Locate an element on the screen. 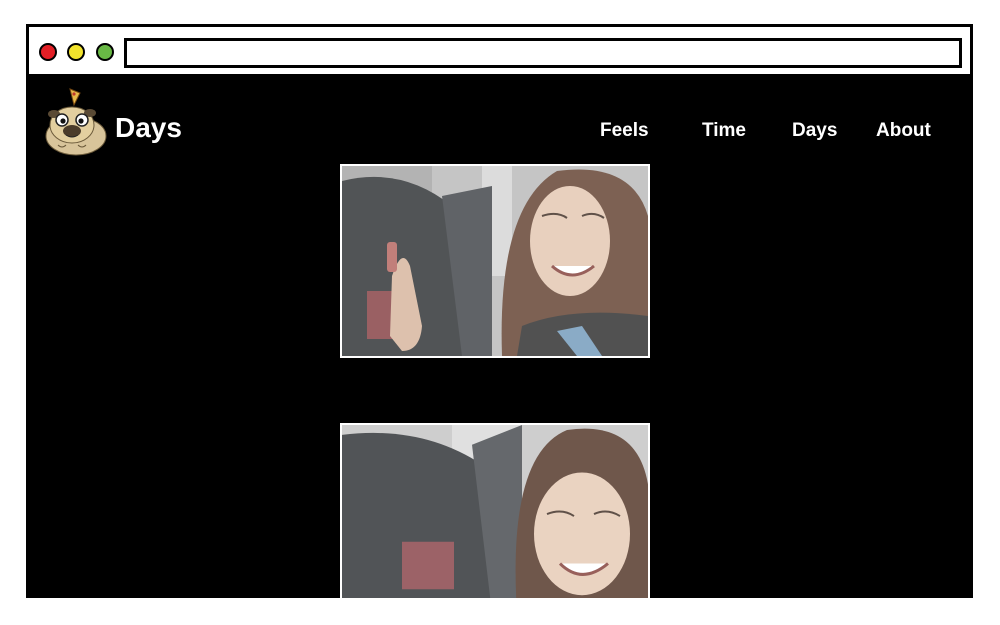  close-window-button is located at coordinates (48, 52).